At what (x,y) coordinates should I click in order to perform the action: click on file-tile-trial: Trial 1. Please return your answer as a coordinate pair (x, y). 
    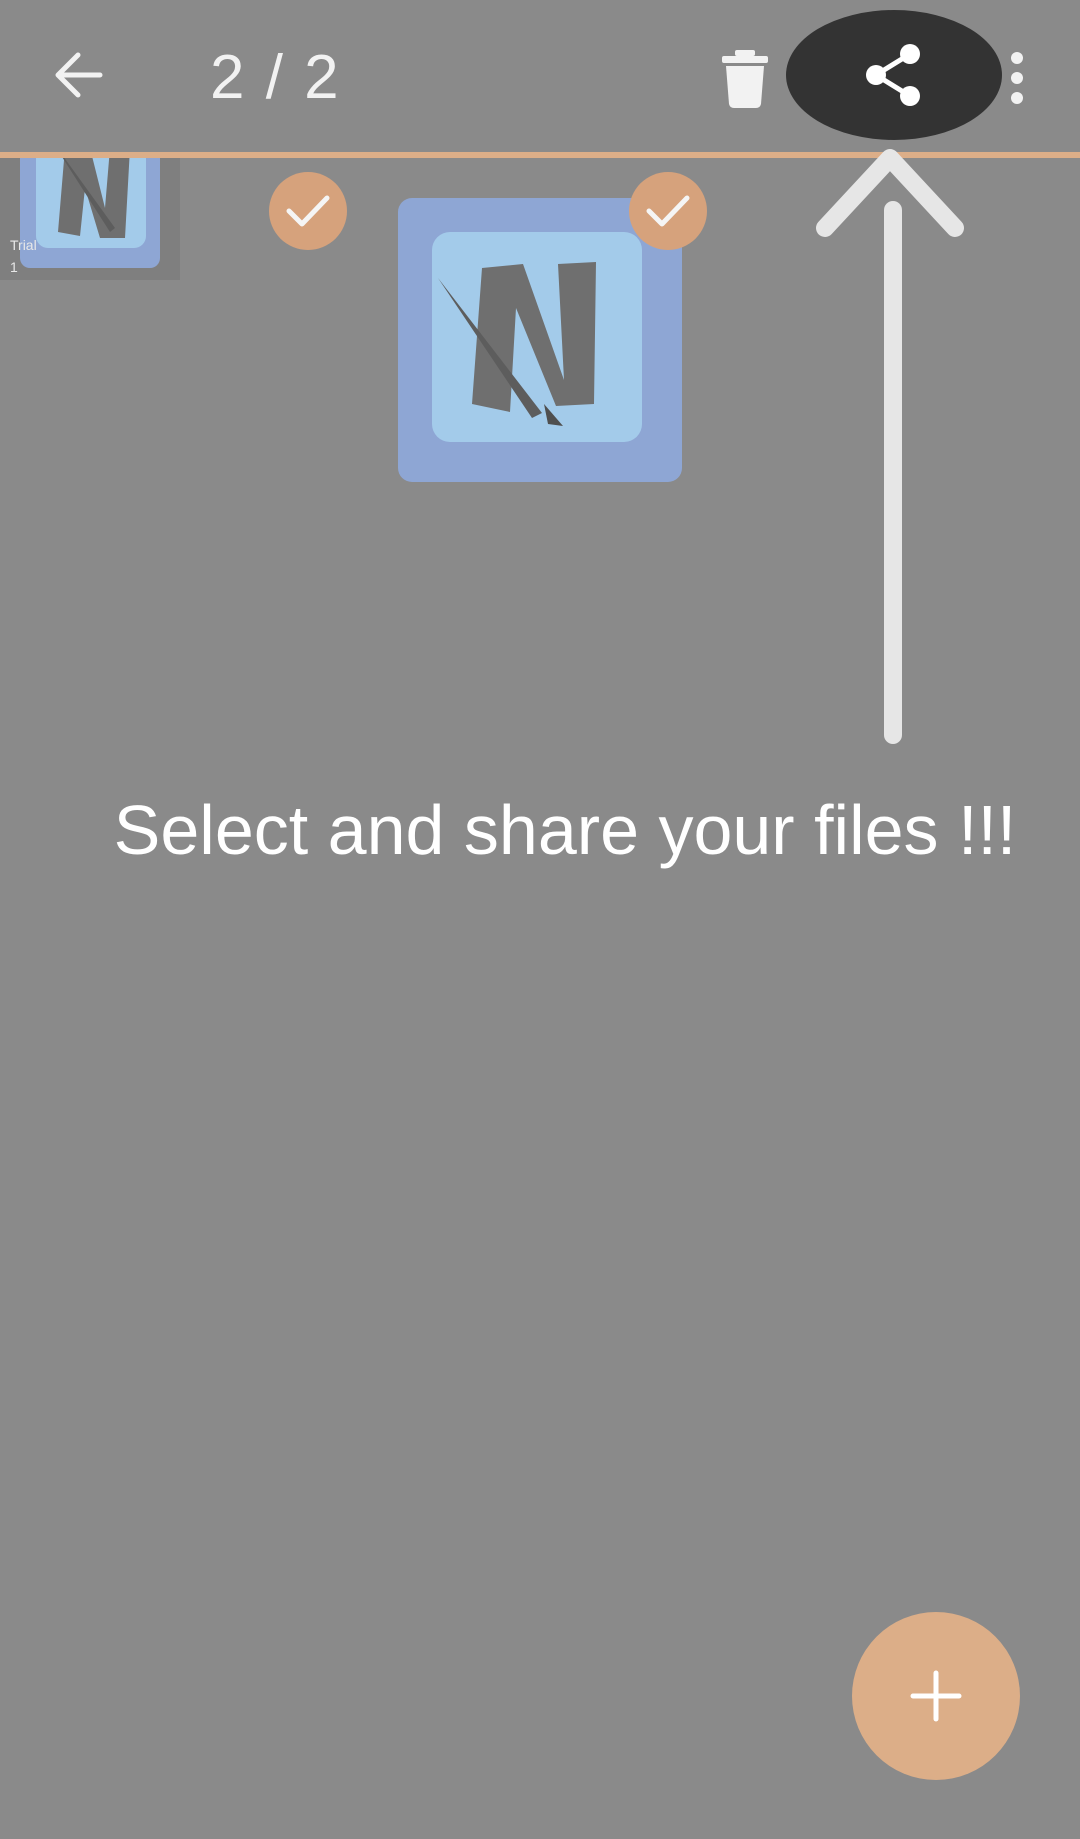
    Looking at the image, I should click on (90, 219).